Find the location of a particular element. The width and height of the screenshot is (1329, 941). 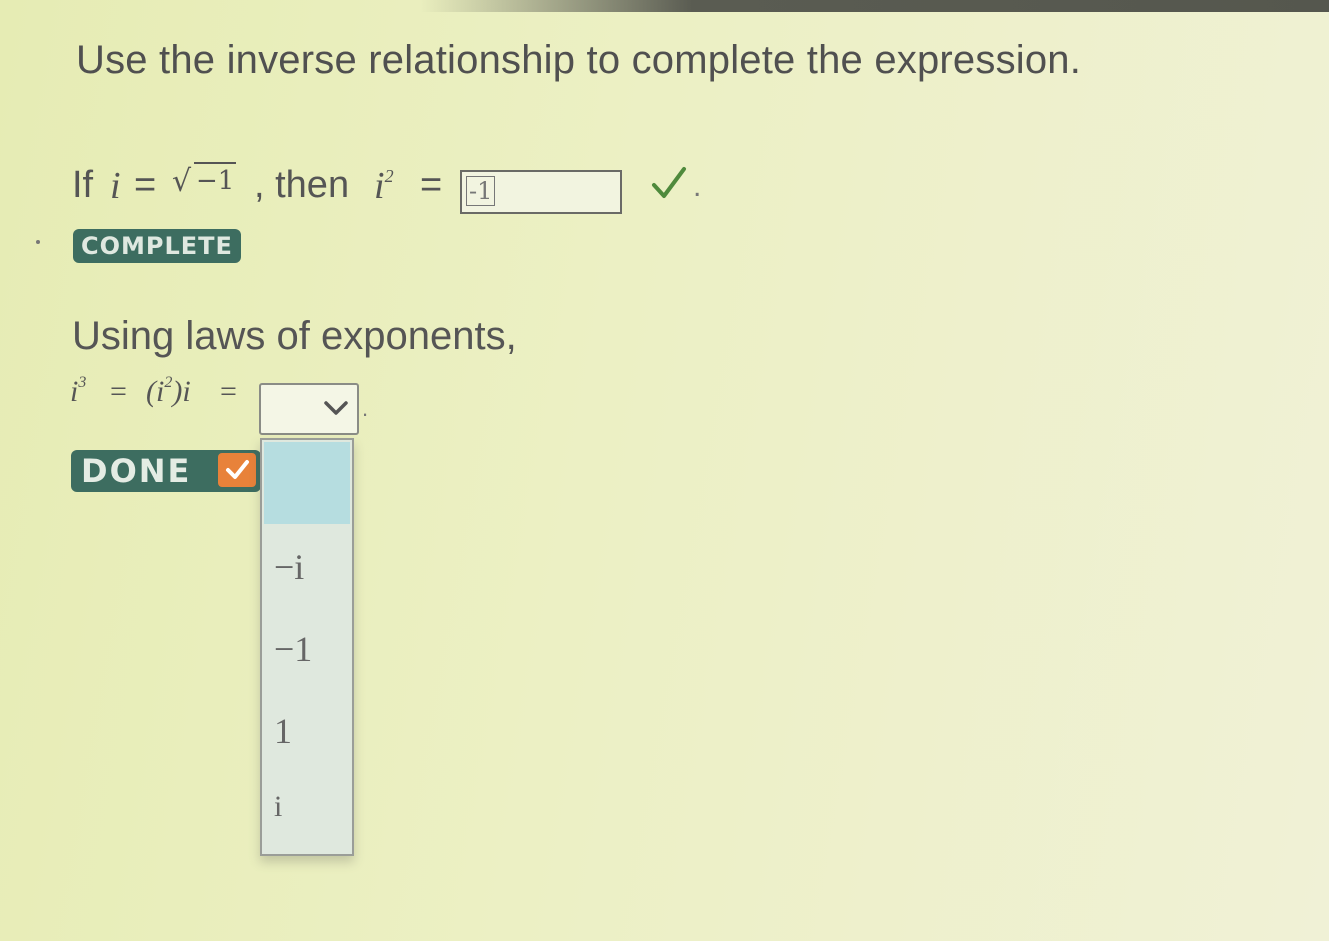

chevron-down-icon is located at coordinates (336, 408).